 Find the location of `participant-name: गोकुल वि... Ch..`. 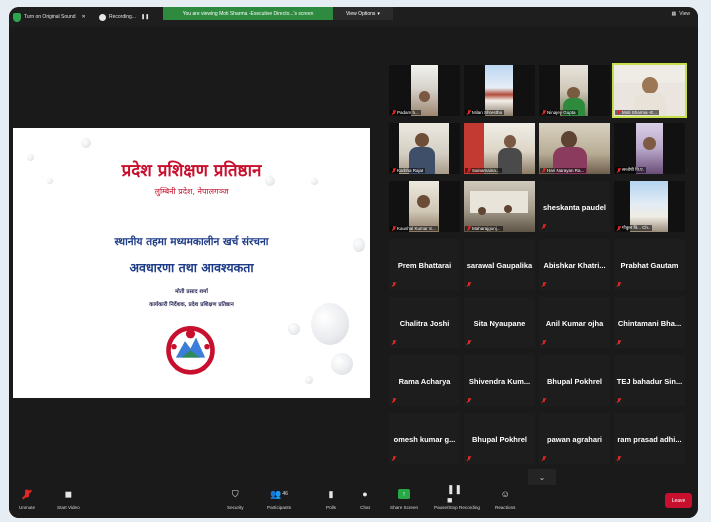

participant-name: गोकुल वि... Ch.. is located at coordinates (636, 227).